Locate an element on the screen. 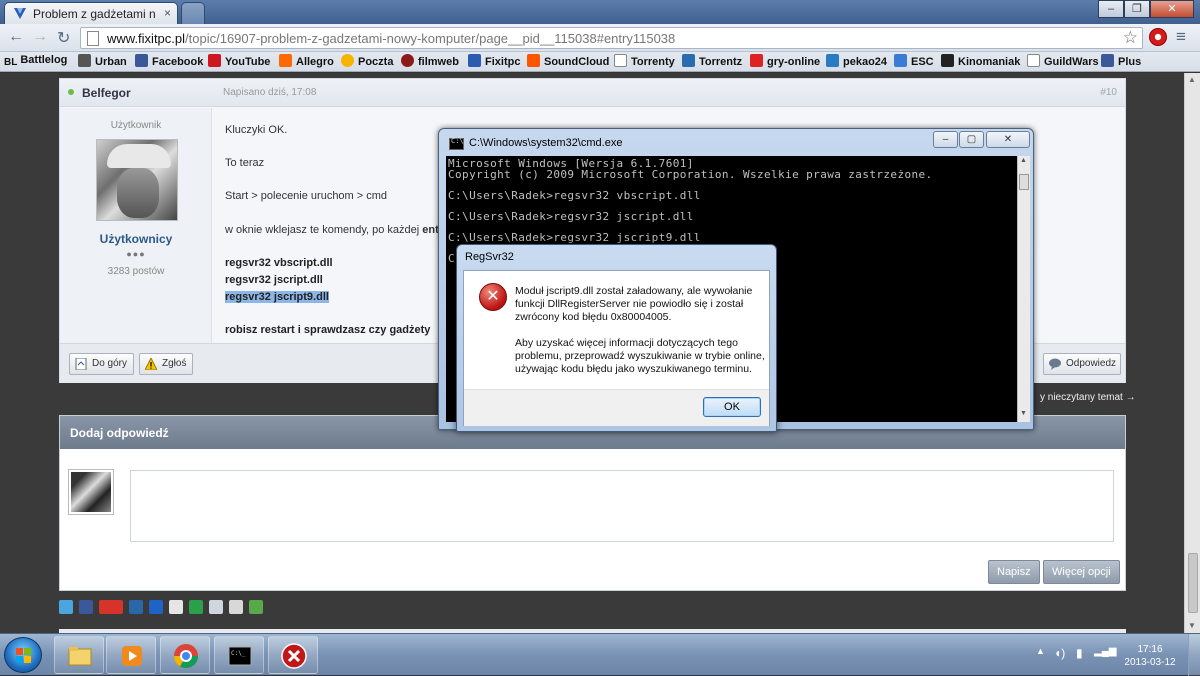  taskbar-chrome is located at coordinates (185, 655).